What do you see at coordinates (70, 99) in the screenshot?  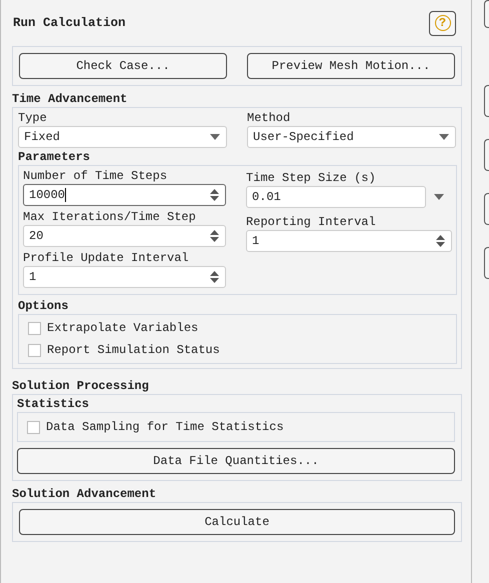 I see `section-heading: Time Advancement` at bounding box center [70, 99].